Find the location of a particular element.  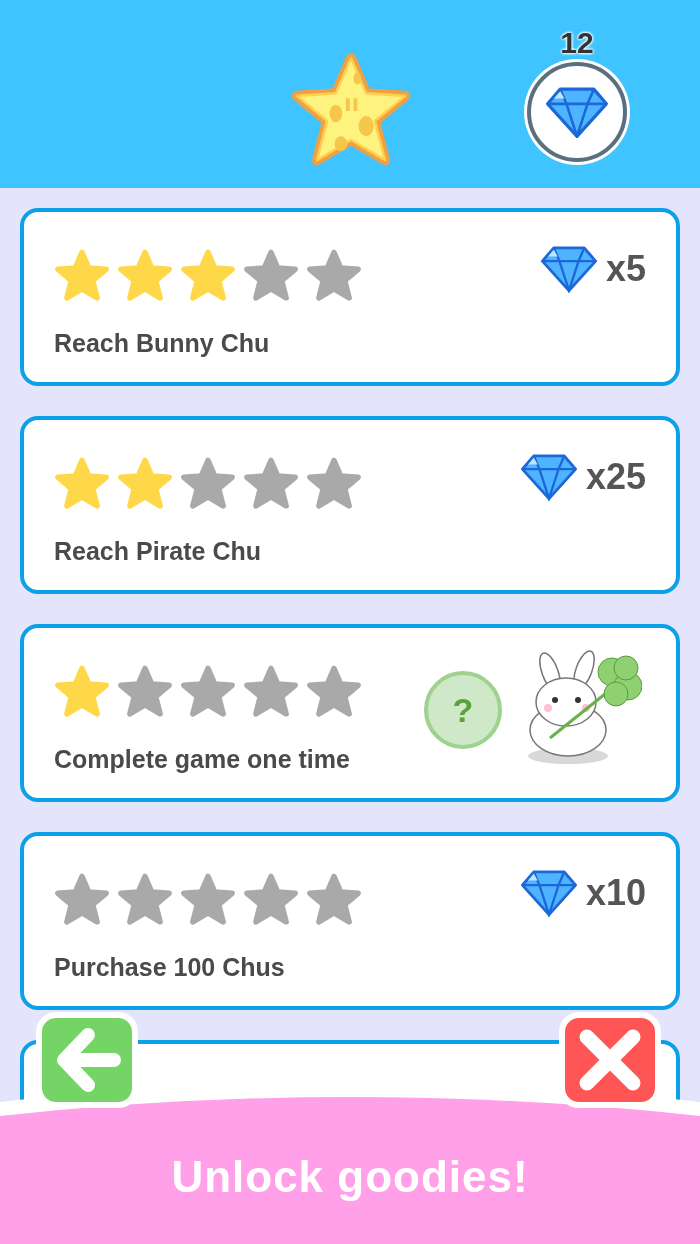

achievement-title: Reach Bunny Chu is located at coordinates (162, 343).